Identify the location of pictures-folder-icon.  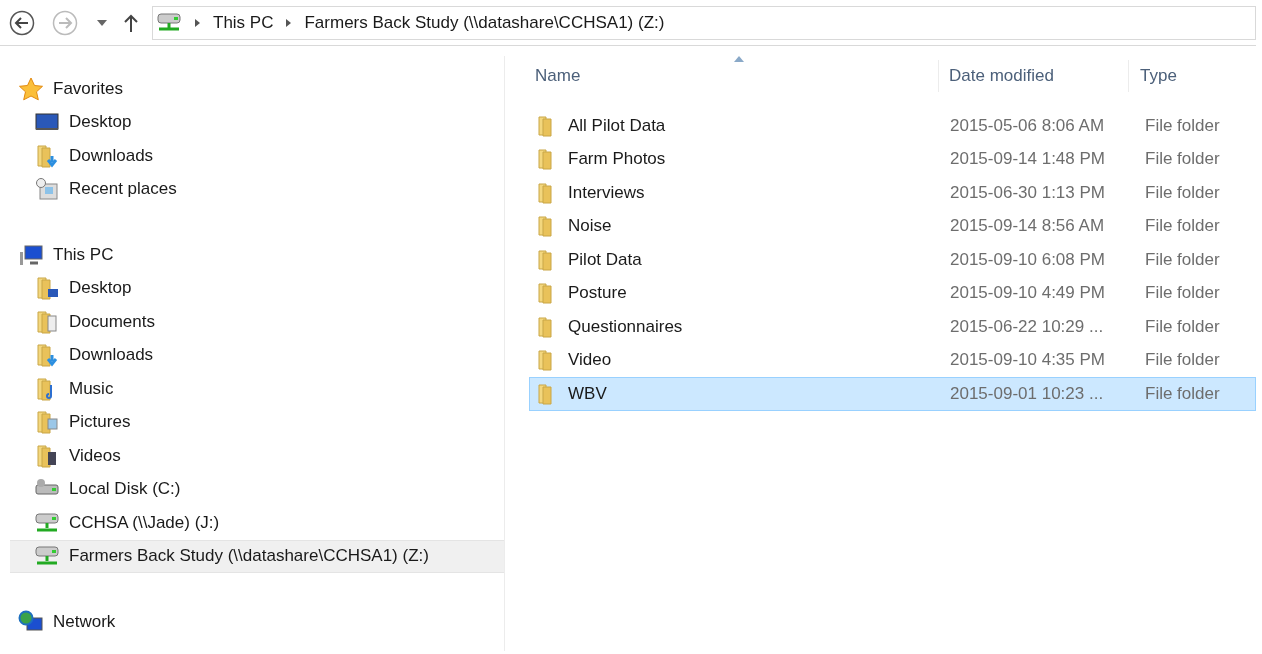
(47, 422).